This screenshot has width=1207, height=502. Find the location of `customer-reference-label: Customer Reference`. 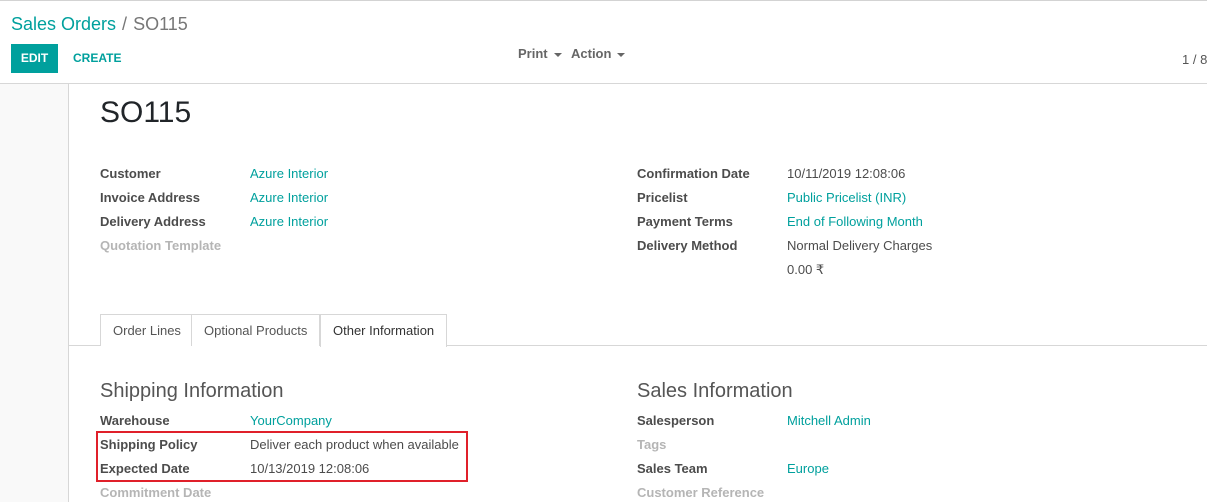

customer-reference-label: Customer Reference is located at coordinates (701, 492).